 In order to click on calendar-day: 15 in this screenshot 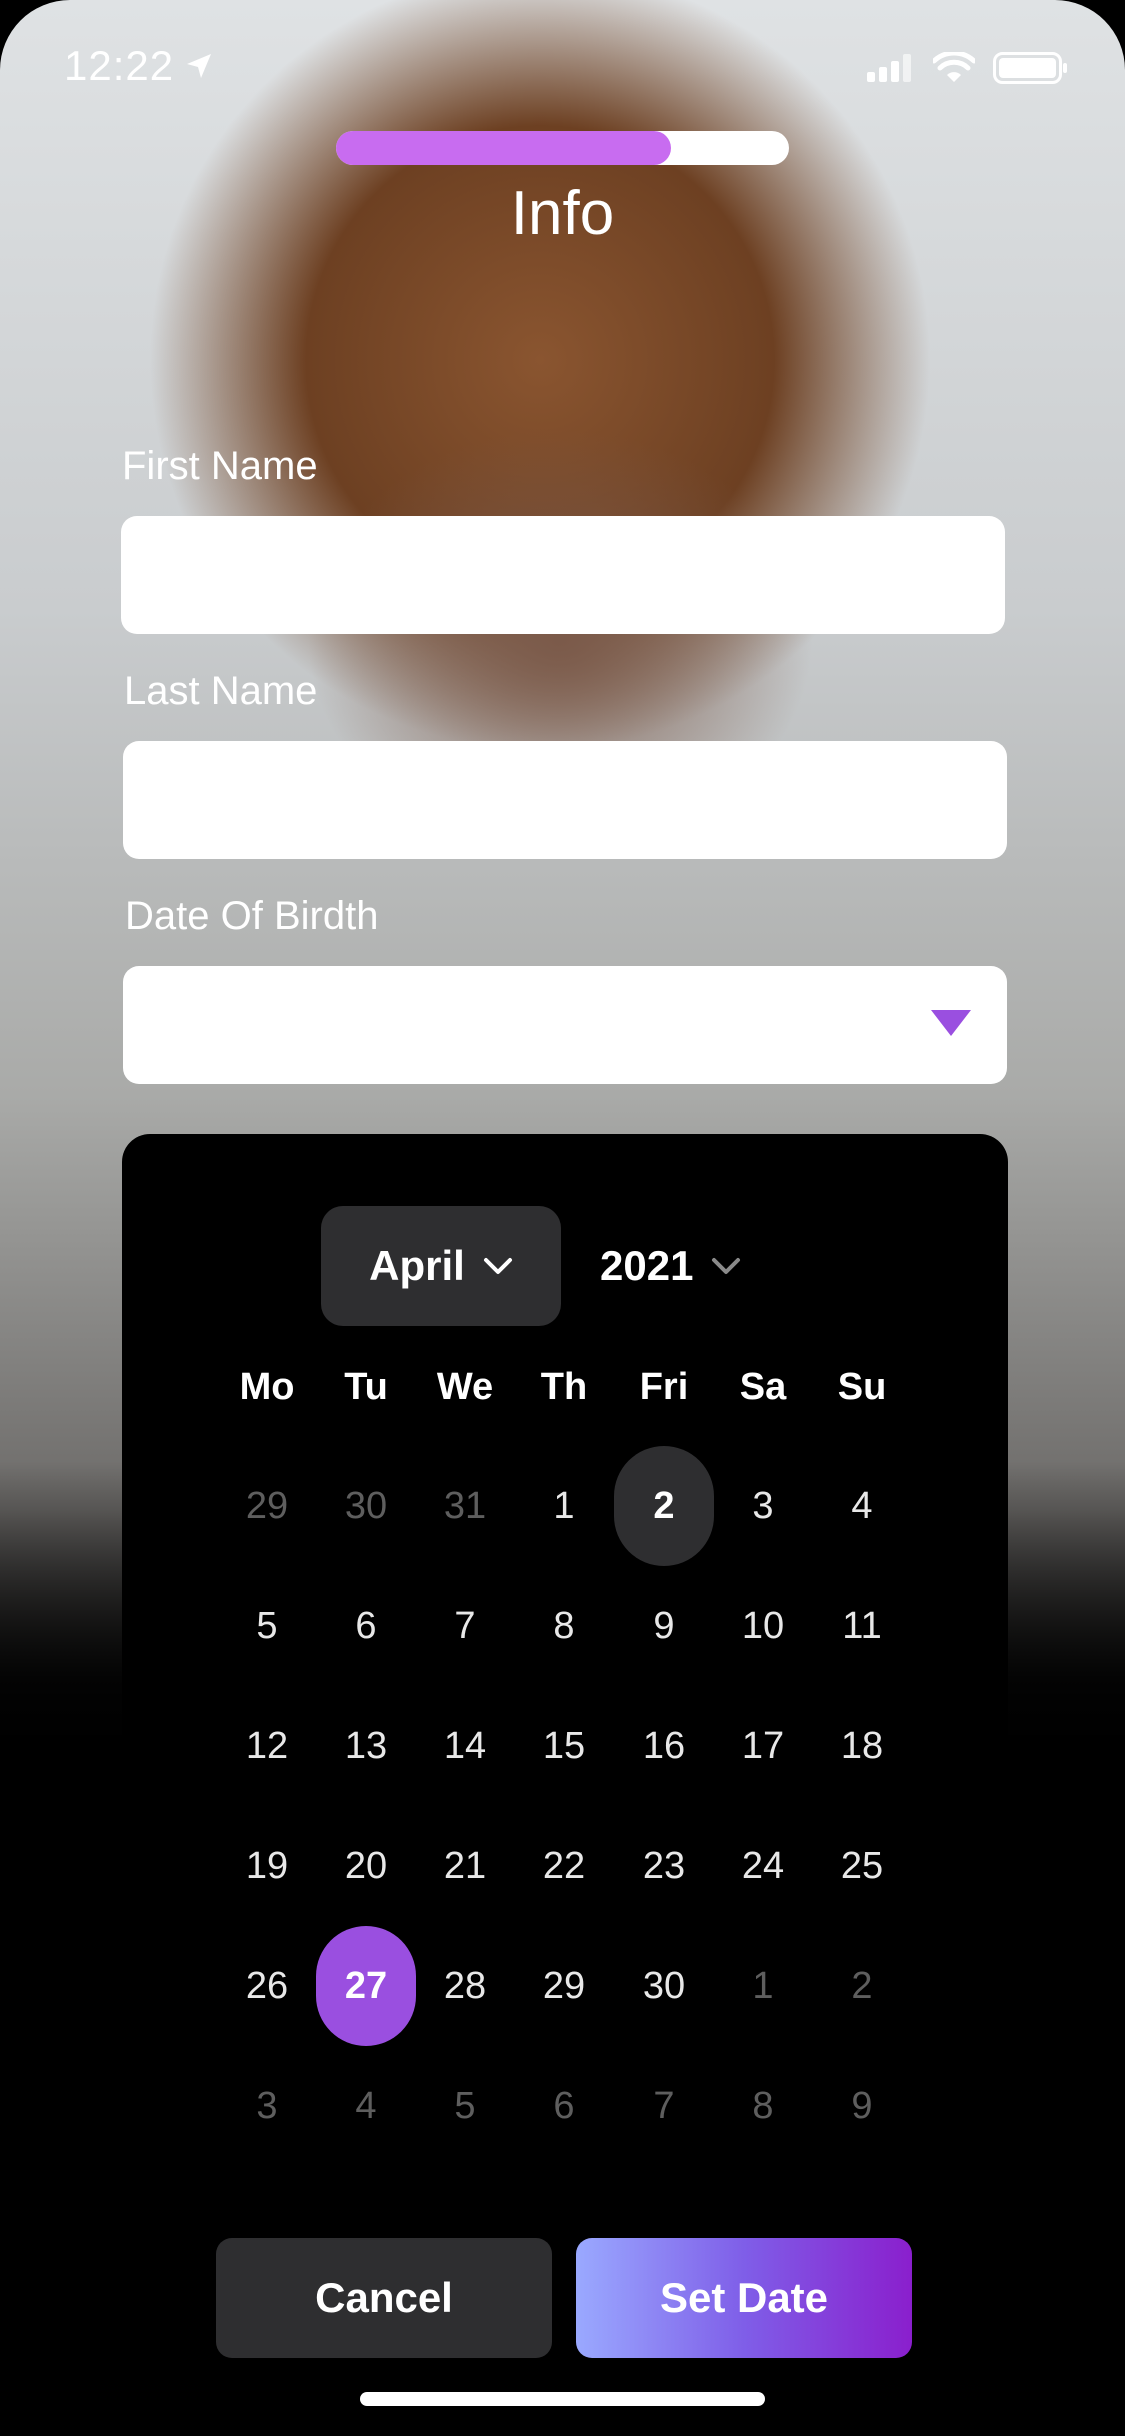, I will do `click(564, 1746)`.